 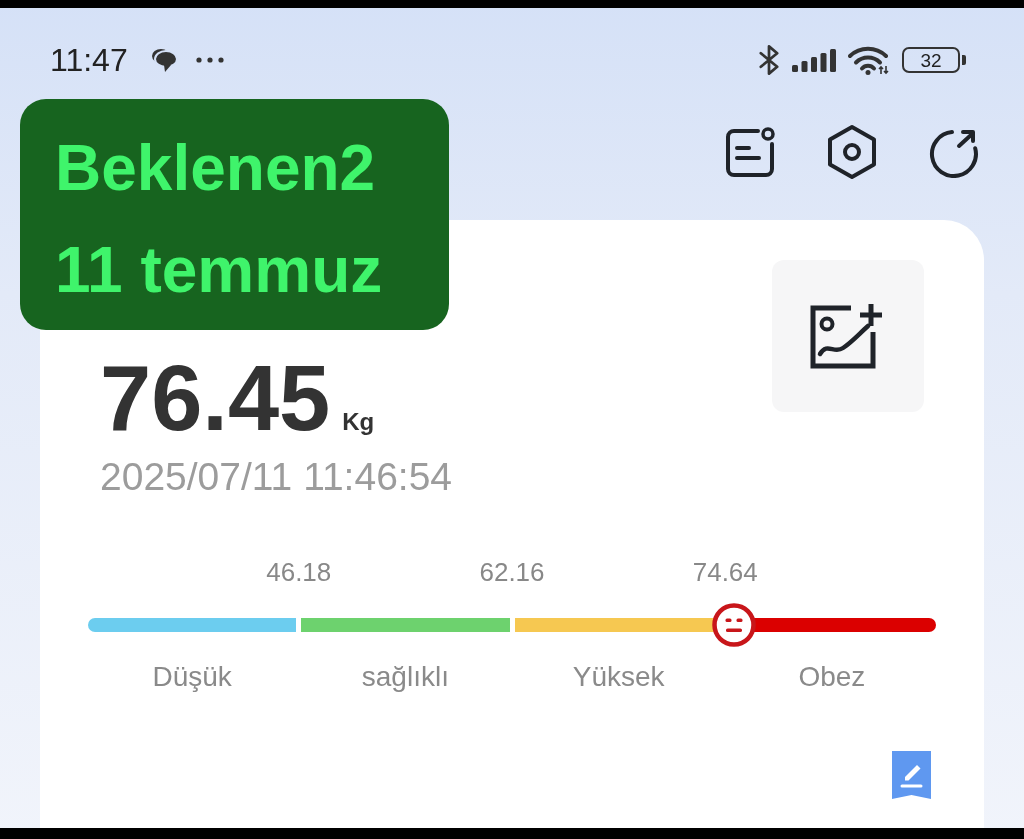 What do you see at coordinates (734, 625) in the screenshot?
I see `neutral-face-icon` at bounding box center [734, 625].